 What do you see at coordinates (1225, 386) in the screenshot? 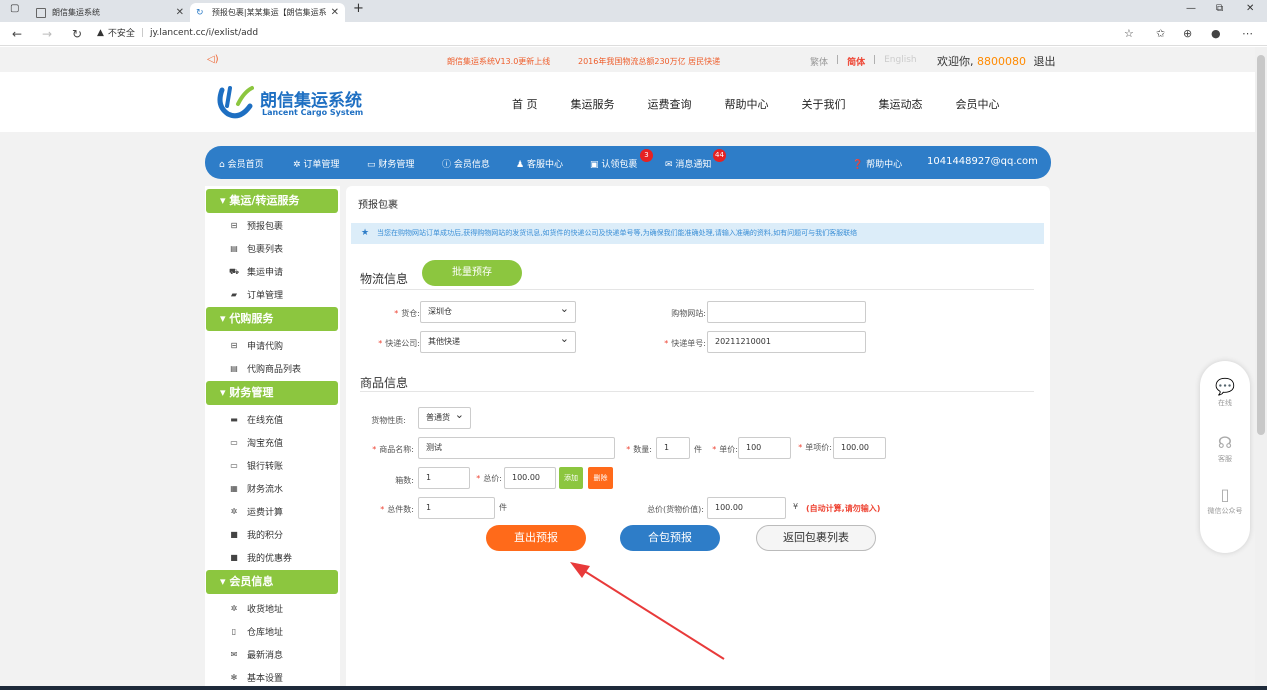
I see `chat-icon: 💬` at bounding box center [1225, 386].